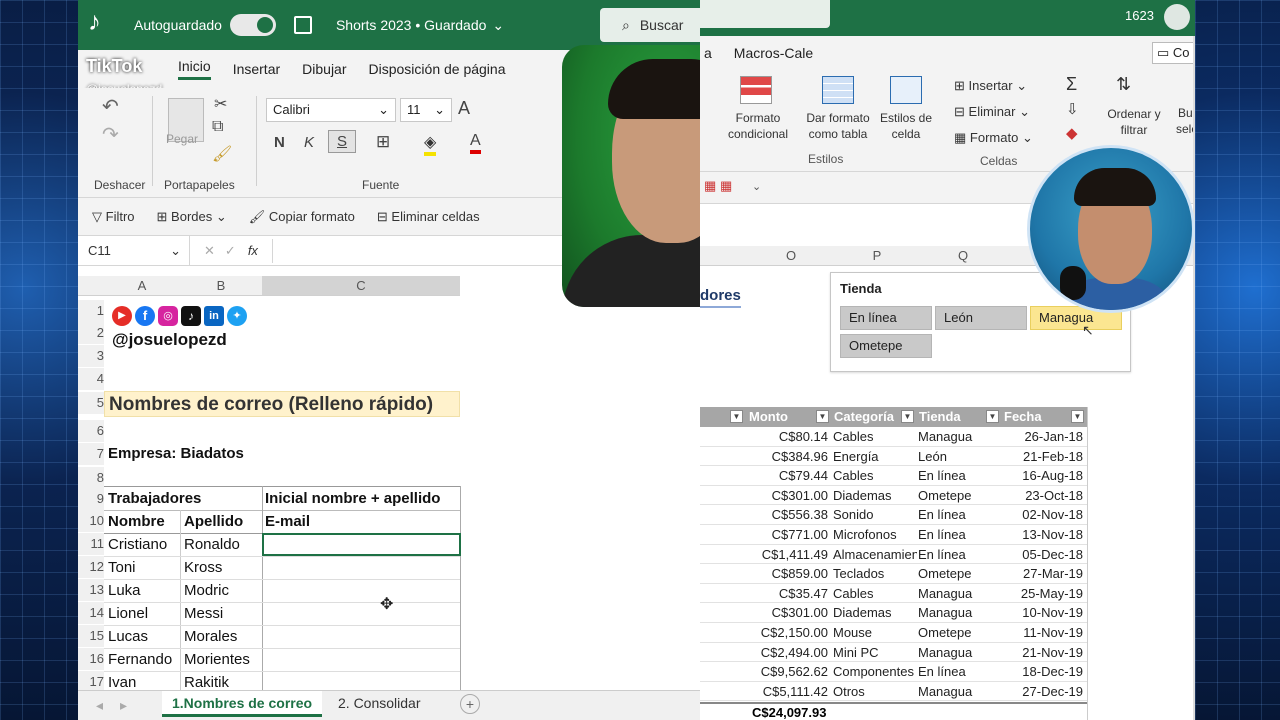 The width and height of the screenshot is (1280, 720). I want to click on grow-font-button: A, so click(464, 108).